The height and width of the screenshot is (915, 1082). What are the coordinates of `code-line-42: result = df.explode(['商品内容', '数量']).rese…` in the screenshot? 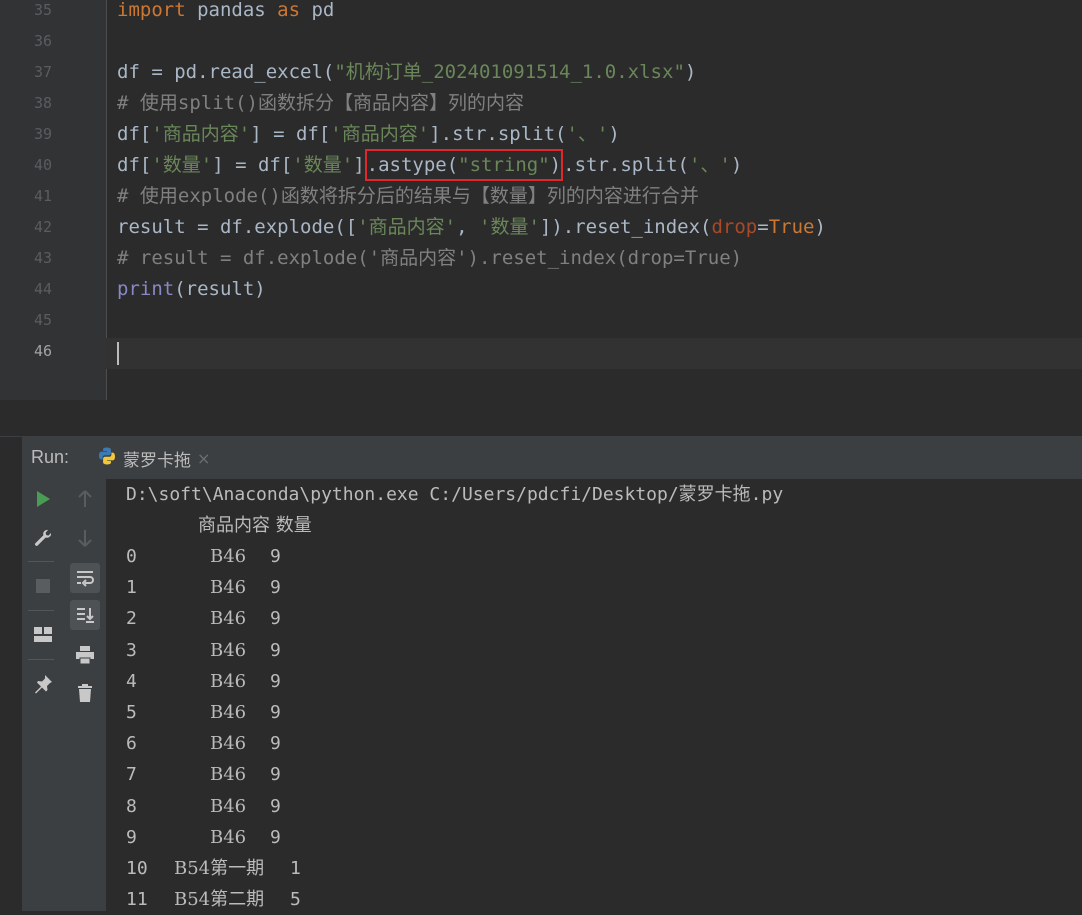 It's located at (471, 227).